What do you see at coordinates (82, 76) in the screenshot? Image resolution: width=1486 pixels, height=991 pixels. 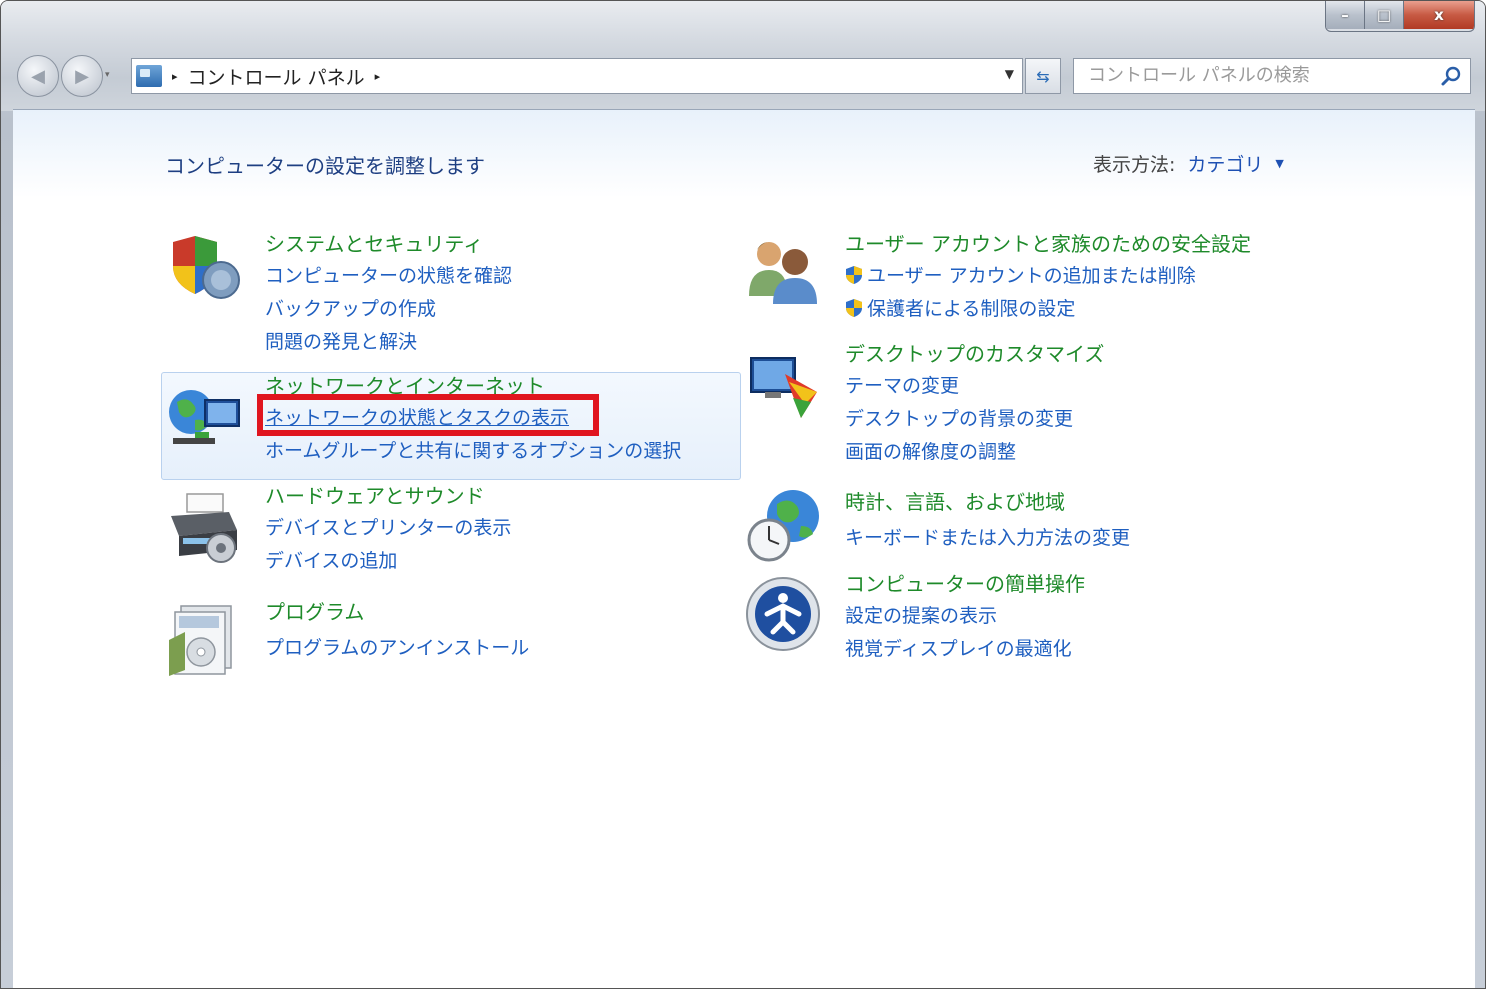 I see `forward-button: ▶` at bounding box center [82, 76].